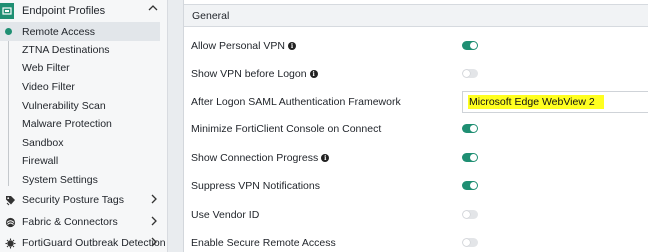  Describe the element at coordinates (416, 130) in the screenshot. I see `setting-row-minimize-forticlient-console-on-connect: Minimize FortiClient Console on Connect` at that location.